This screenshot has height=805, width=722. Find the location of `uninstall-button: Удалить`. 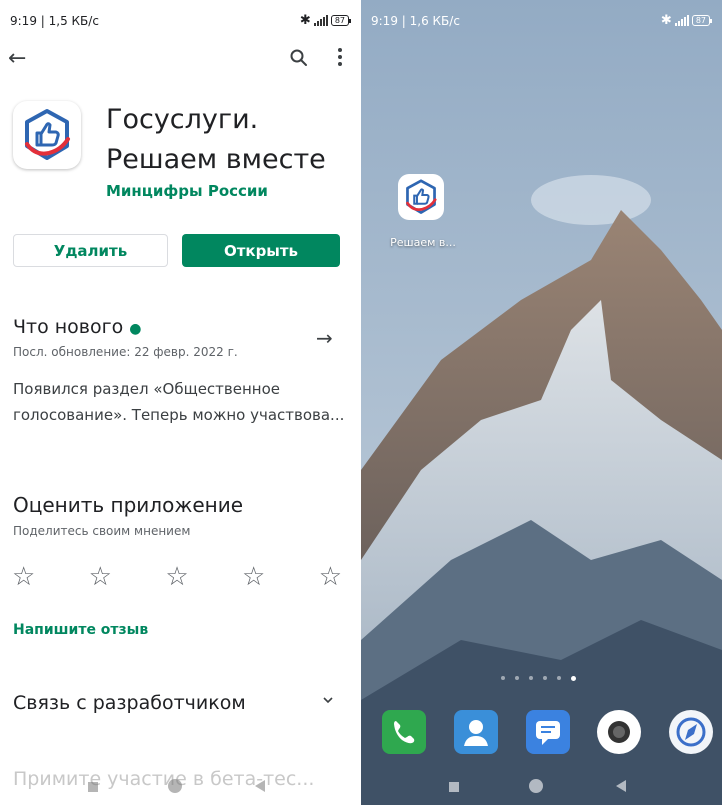

uninstall-button: Удалить is located at coordinates (90, 250).